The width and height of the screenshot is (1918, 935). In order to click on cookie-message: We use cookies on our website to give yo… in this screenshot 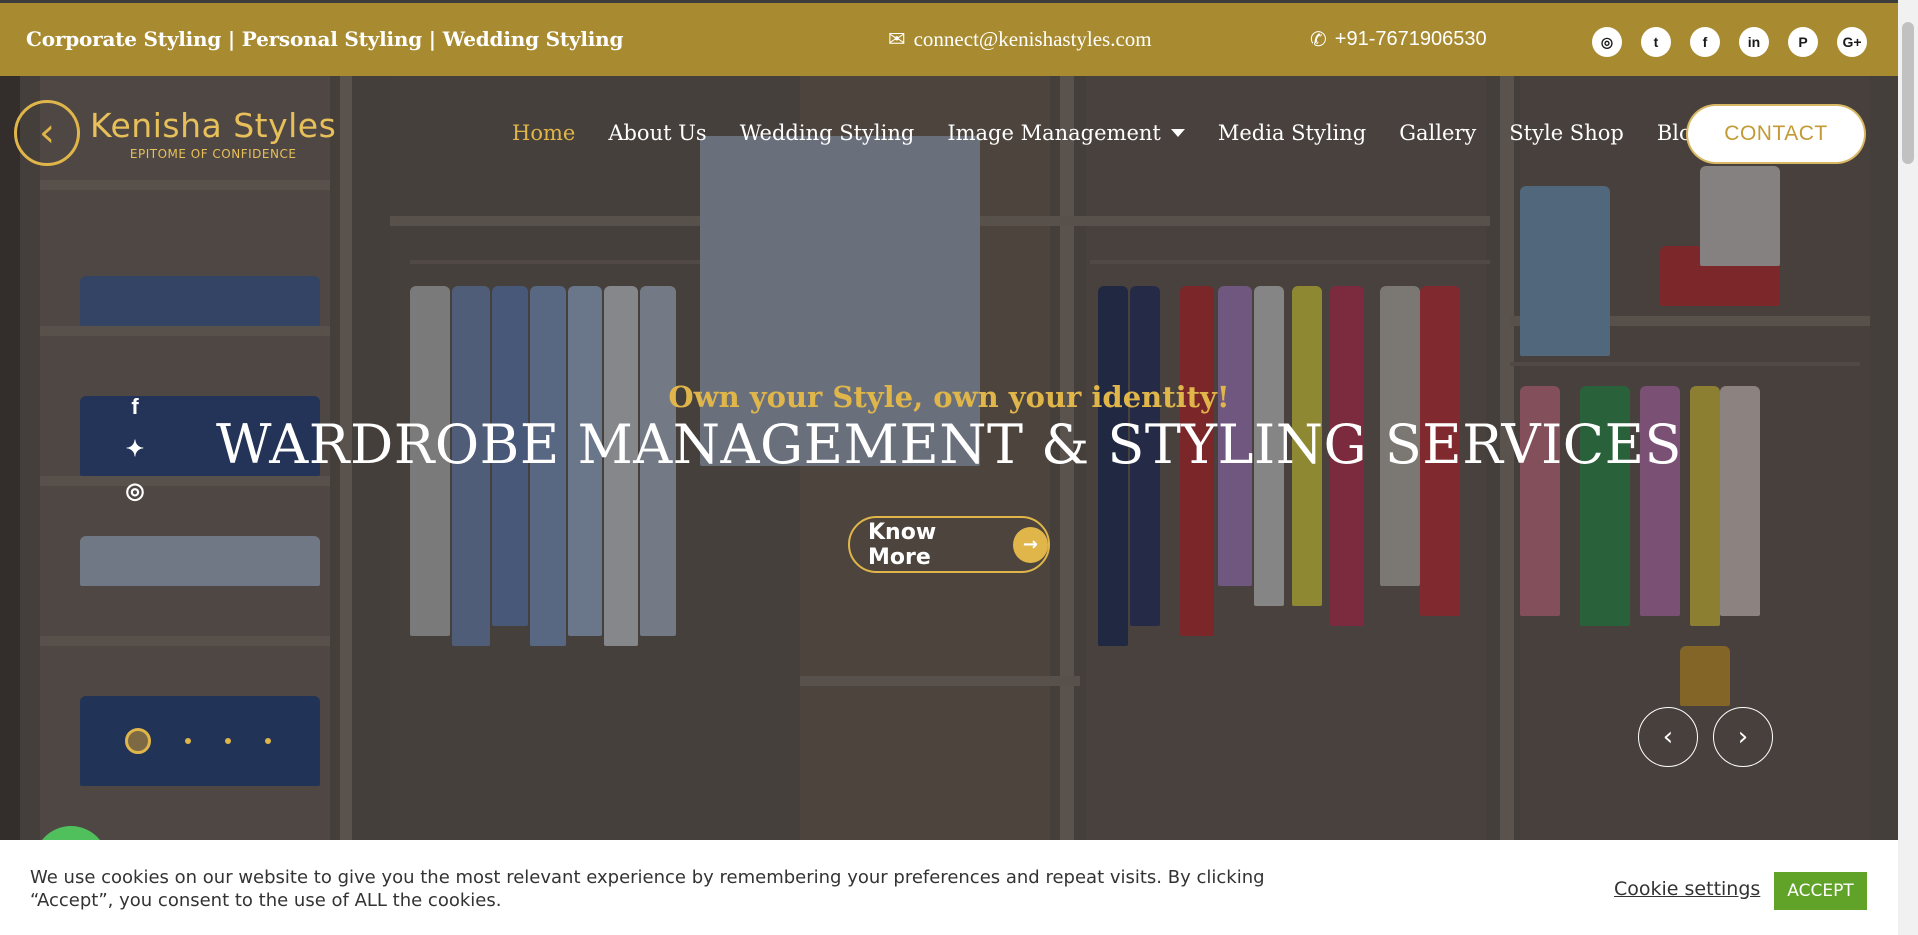, I will do `click(647, 889)`.